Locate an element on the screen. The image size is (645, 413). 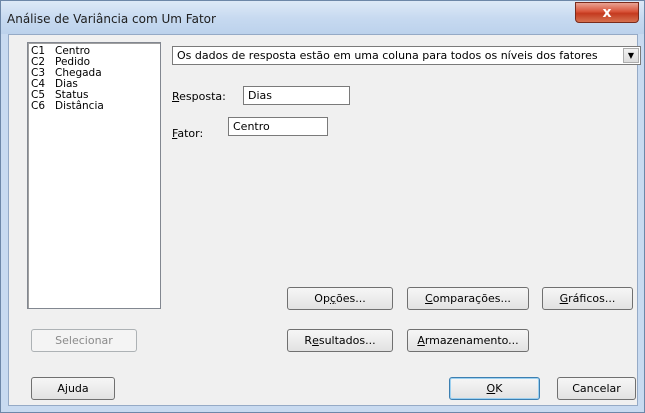
variable-list-item: C3 Chegada is located at coordinates (95, 73).